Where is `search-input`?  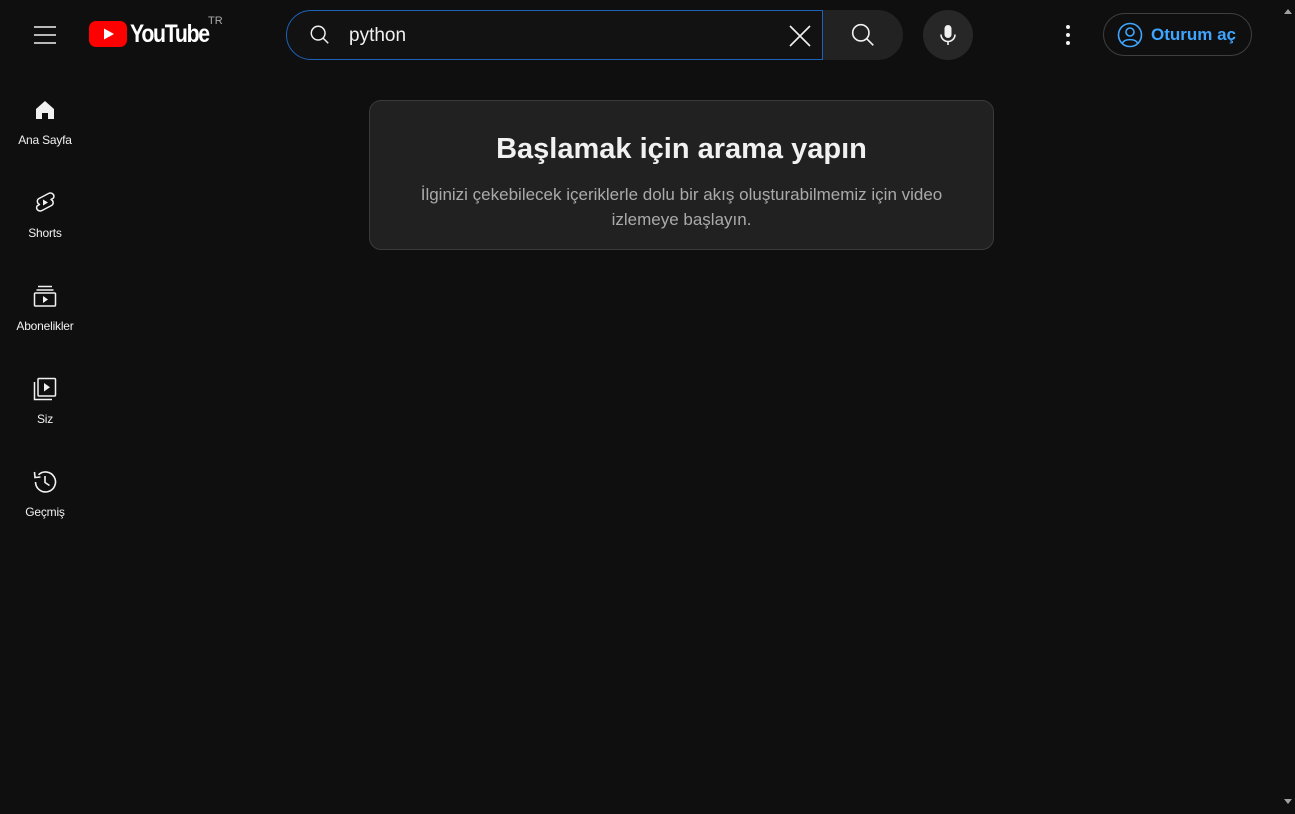
search-input is located at coordinates (559, 36).